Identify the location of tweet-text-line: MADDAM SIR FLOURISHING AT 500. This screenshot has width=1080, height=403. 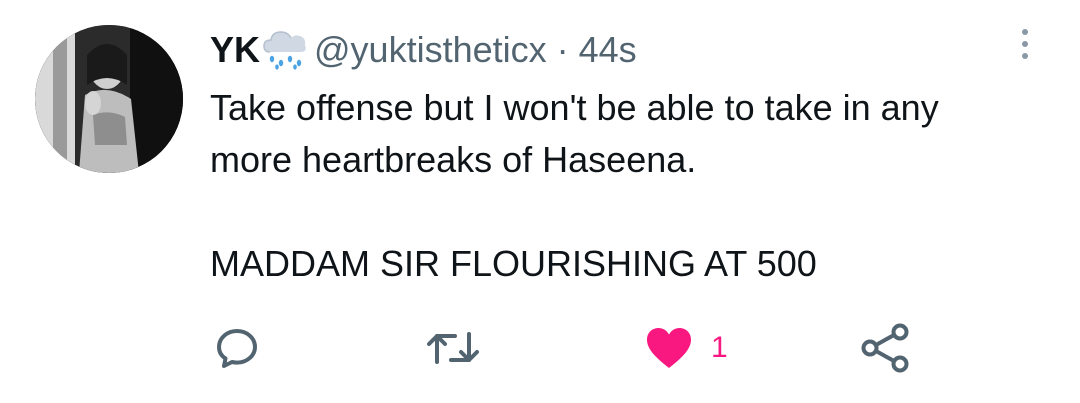
(513, 263).